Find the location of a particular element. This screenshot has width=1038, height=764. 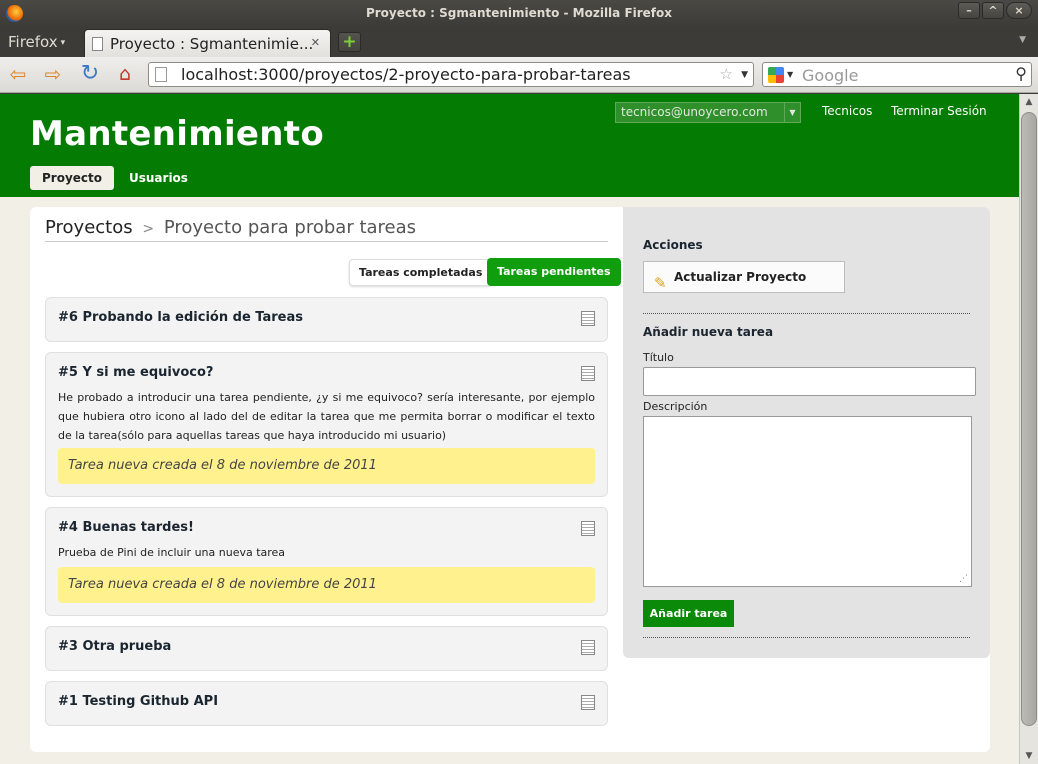

user-select-value: tecnicos@unoycero.com is located at coordinates (694, 112).